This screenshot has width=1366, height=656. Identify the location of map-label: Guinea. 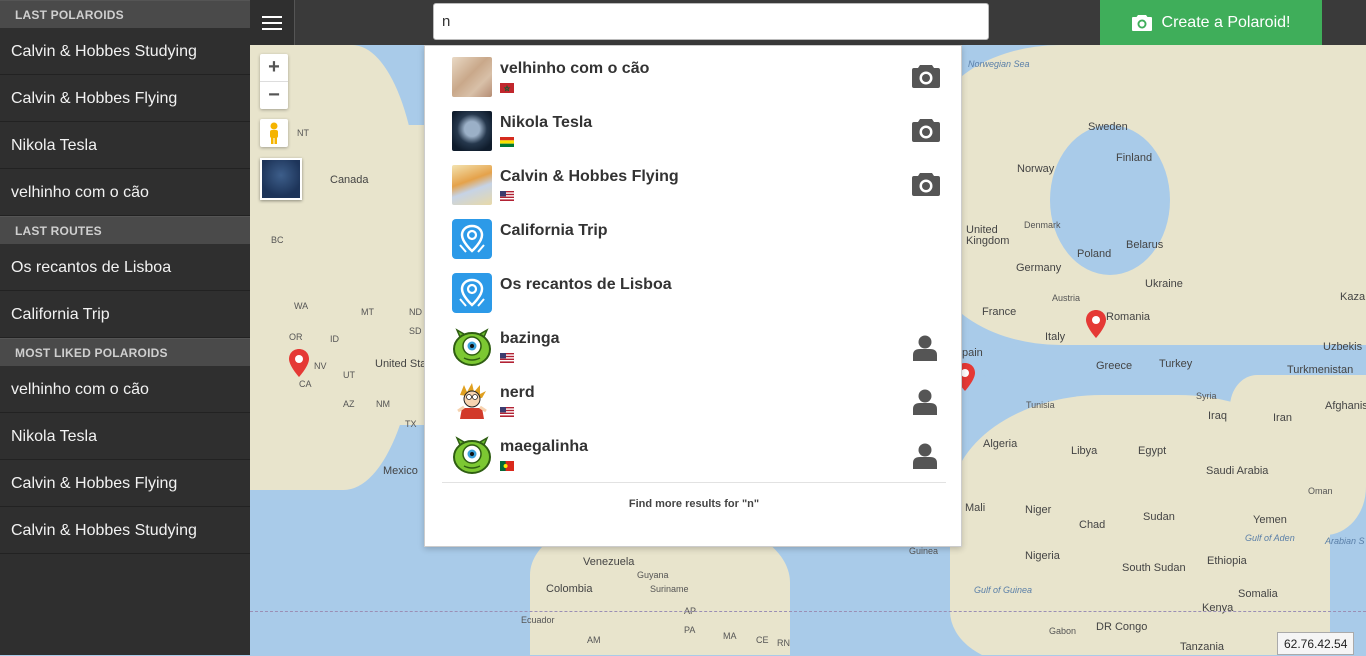
(924, 551).